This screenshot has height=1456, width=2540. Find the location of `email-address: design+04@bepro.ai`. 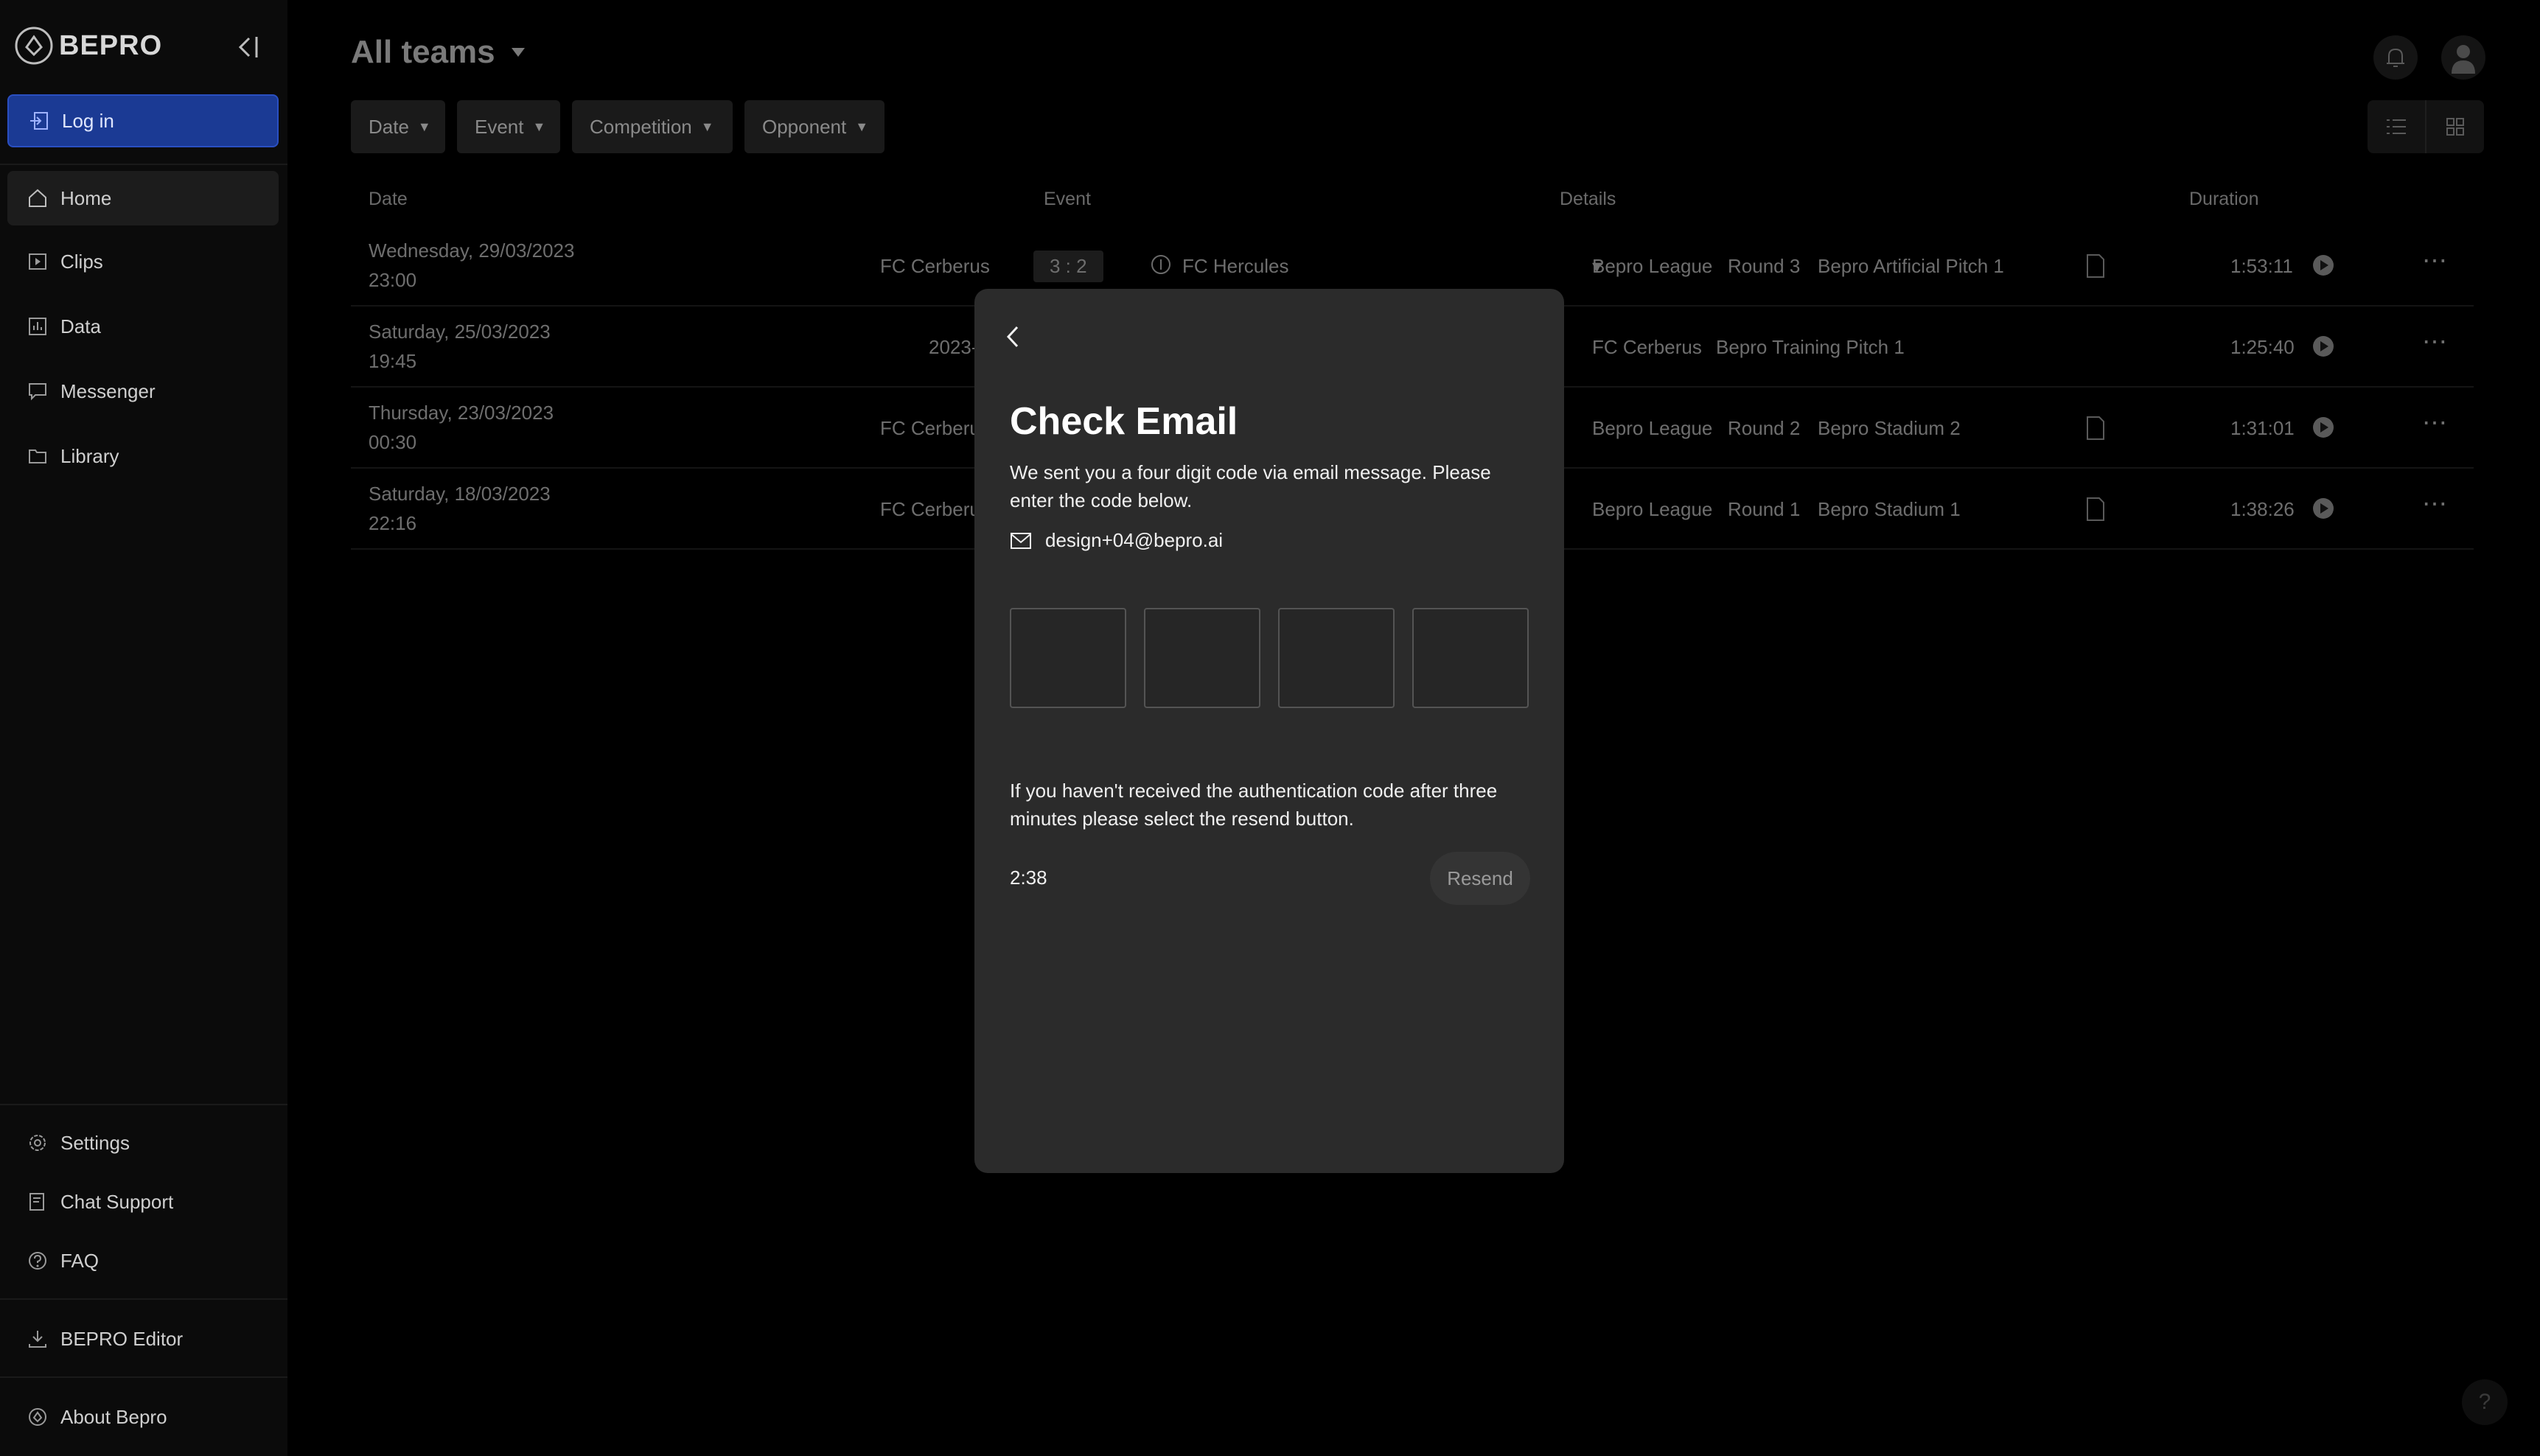

email-address: design+04@bepro.ai is located at coordinates (1134, 540).